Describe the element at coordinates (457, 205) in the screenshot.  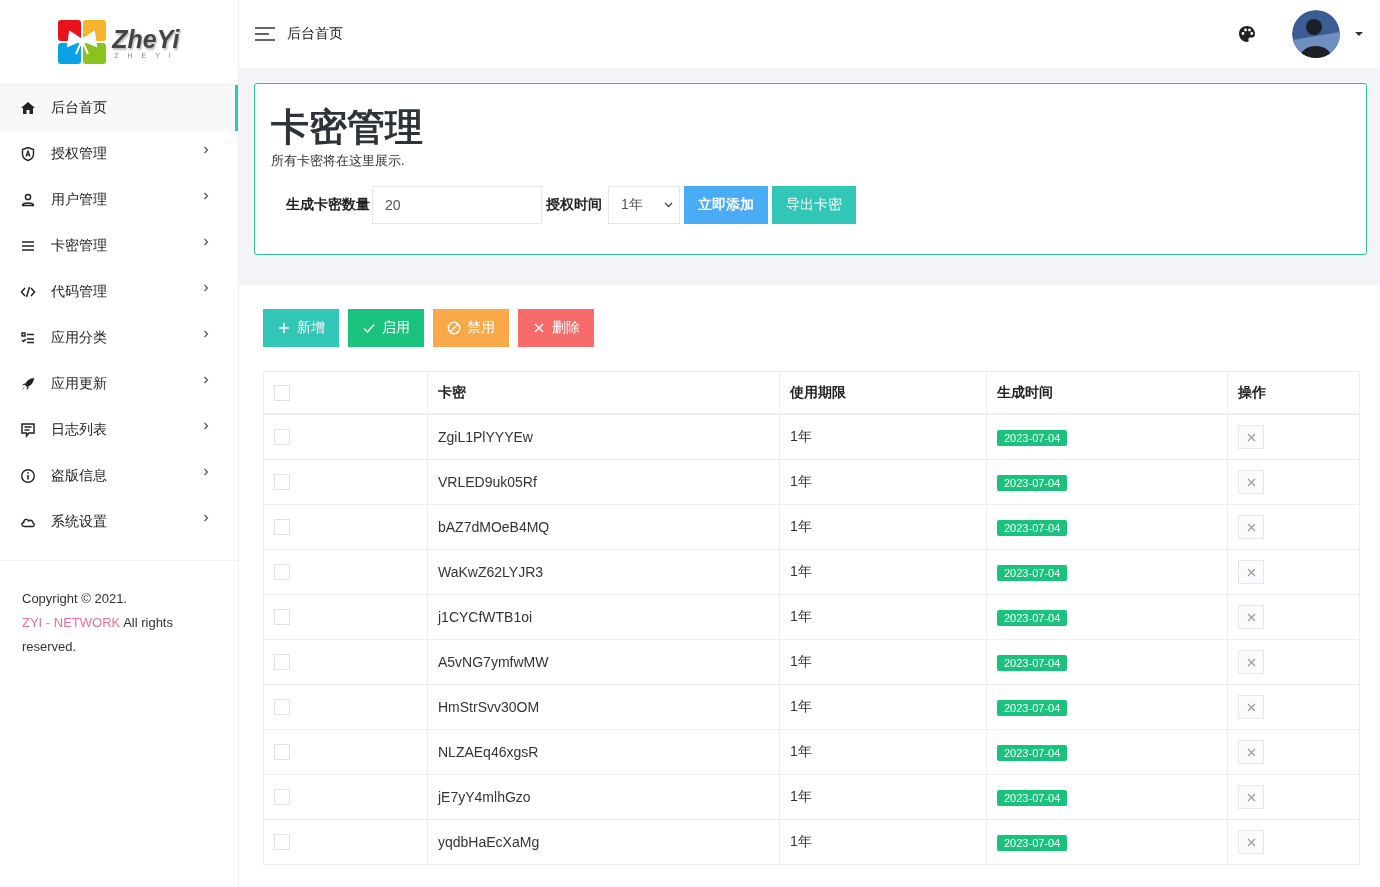
I see `count-field: 20` at that location.